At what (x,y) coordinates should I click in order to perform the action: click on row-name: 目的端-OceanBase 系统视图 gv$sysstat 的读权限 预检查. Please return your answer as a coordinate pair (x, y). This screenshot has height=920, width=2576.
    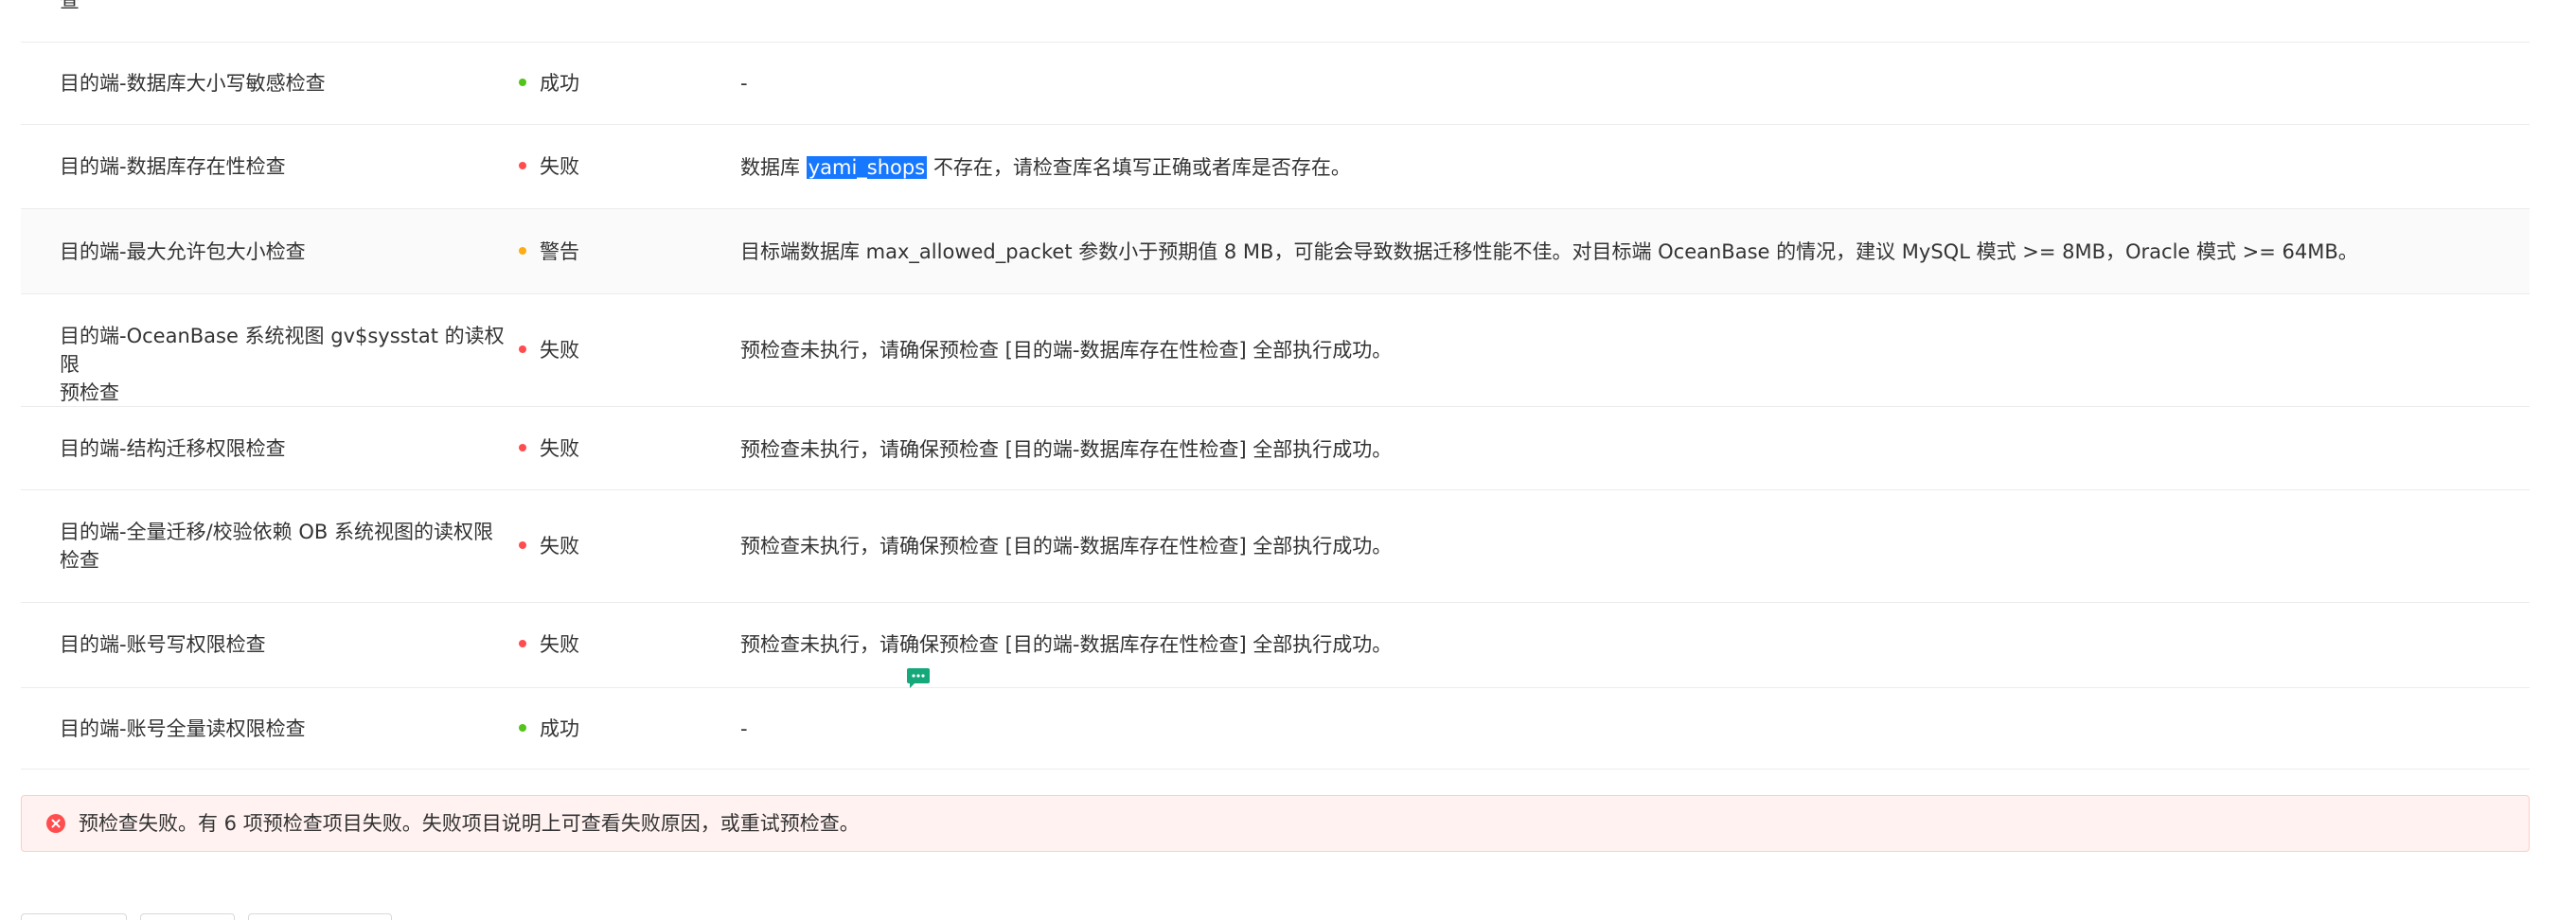
    Looking at the image, I should click on (282, 364).